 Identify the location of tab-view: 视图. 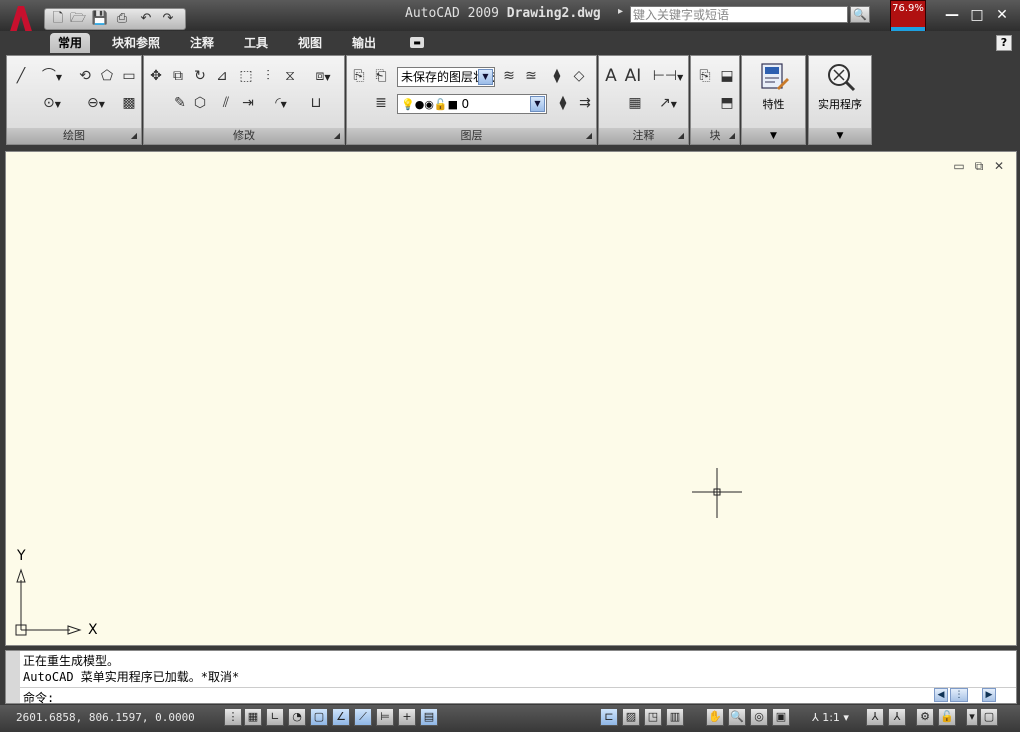
(310, 43).